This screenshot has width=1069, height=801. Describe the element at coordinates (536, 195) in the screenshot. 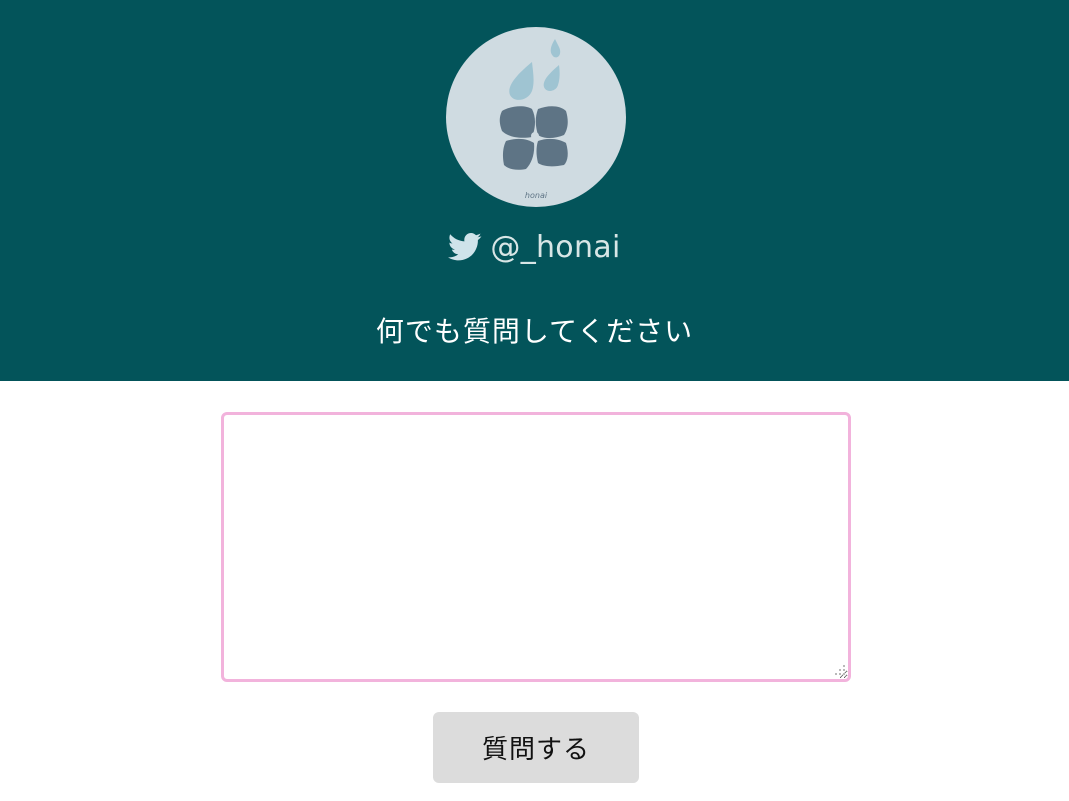

I see `avatar-label: honai` at that location.